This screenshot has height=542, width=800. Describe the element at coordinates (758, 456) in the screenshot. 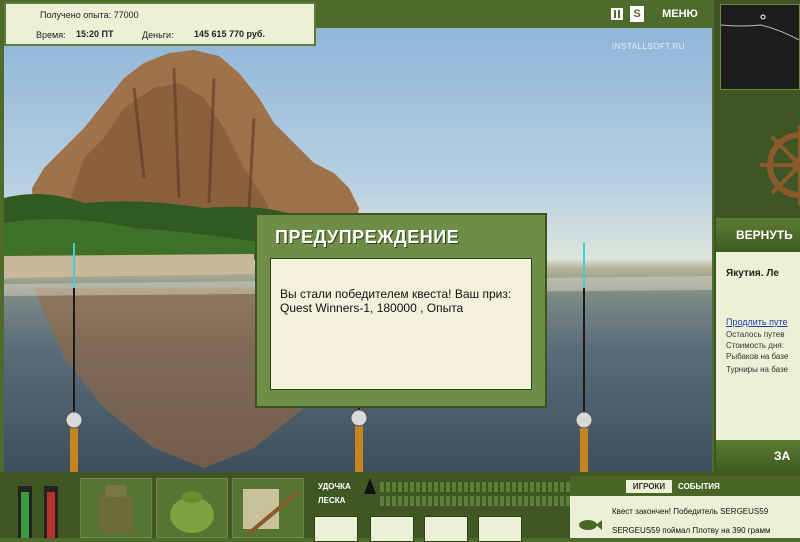

I see `right-bottom-button: ЗА` at that location.